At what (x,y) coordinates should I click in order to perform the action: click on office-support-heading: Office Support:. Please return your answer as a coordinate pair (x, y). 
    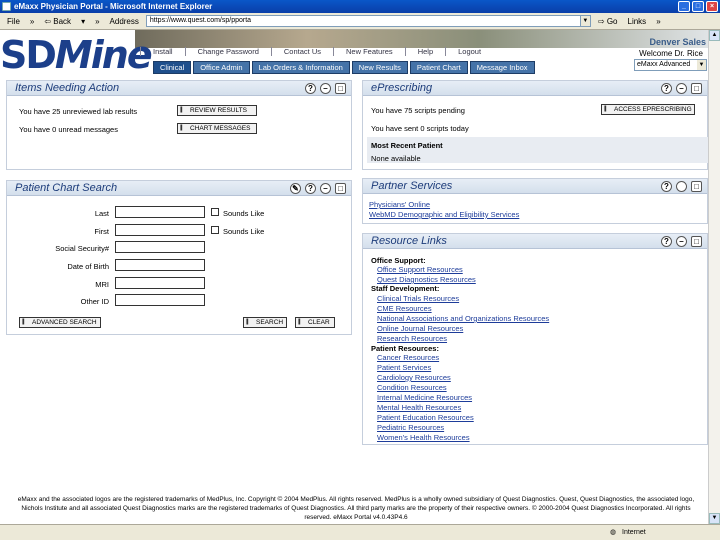
    Looking at the image, I should click on (398, 260).